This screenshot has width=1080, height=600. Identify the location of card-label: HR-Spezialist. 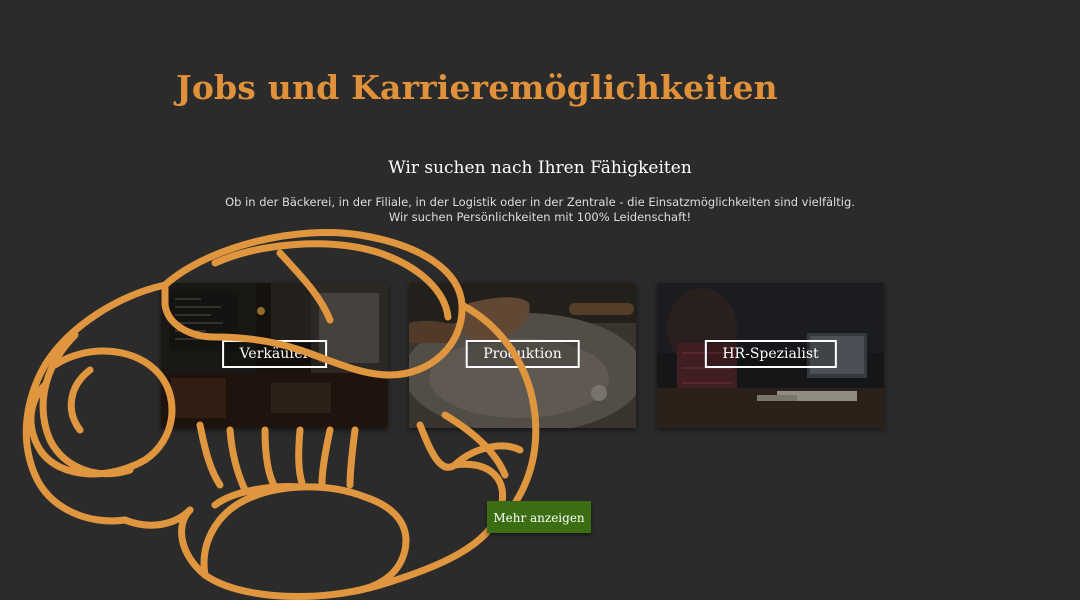
(770, 354).